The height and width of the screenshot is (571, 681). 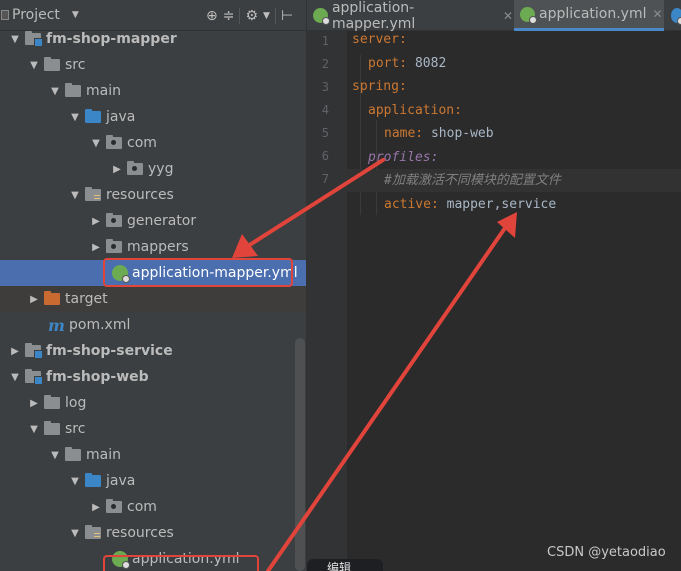 What do you see at coordinates (266, 16) in the screenshot?
I see `chevron-down-icon: ▼` at bounding box center [266, 16].